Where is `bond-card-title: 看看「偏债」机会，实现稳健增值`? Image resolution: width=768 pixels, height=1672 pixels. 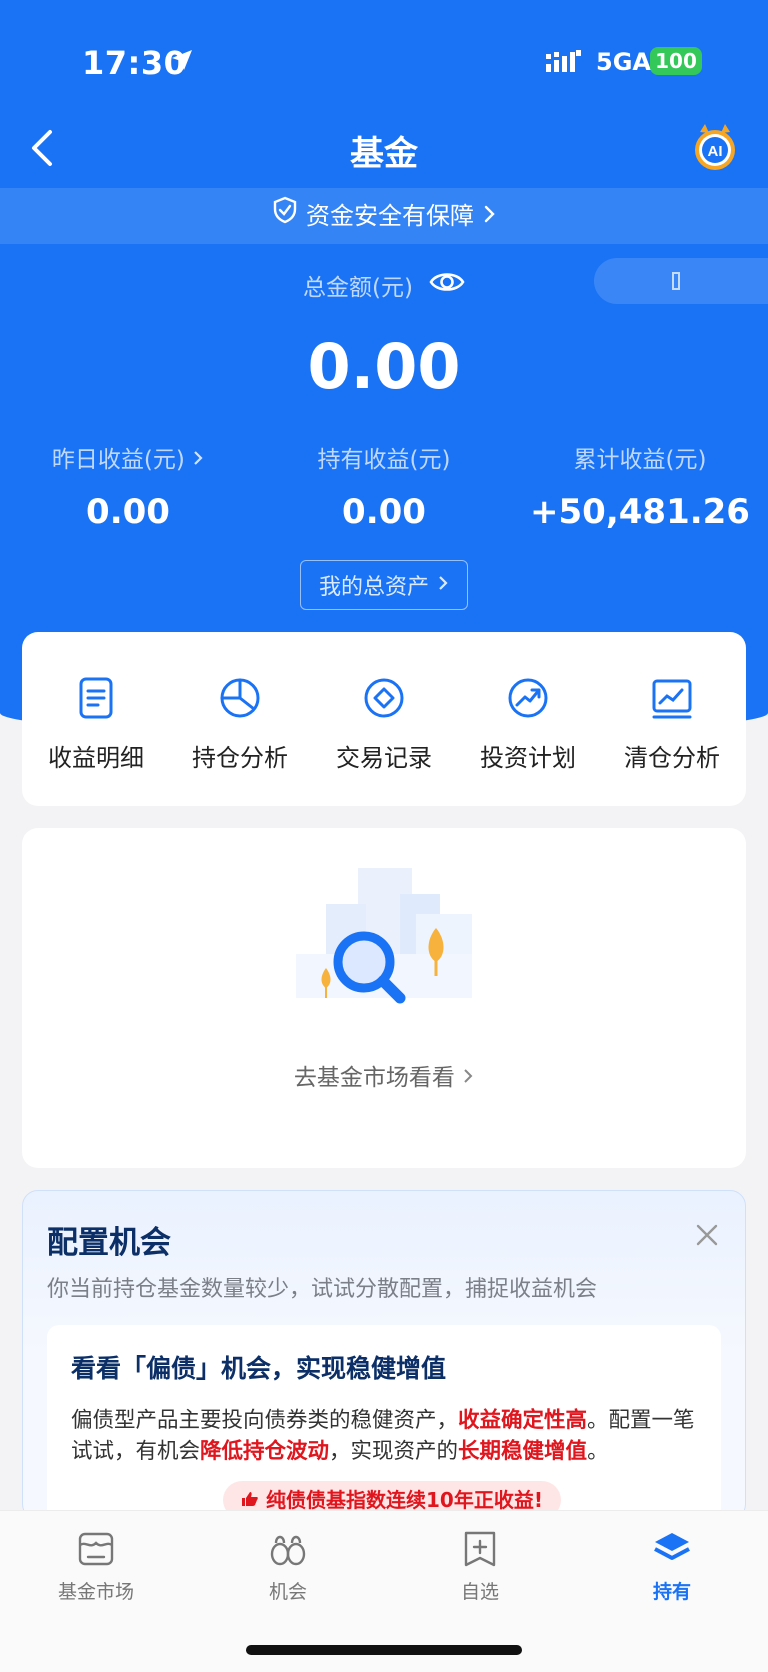
bond-card-title: 看看「偏债」机会，实现稳健增值 is located at coordinates (259, 1368).